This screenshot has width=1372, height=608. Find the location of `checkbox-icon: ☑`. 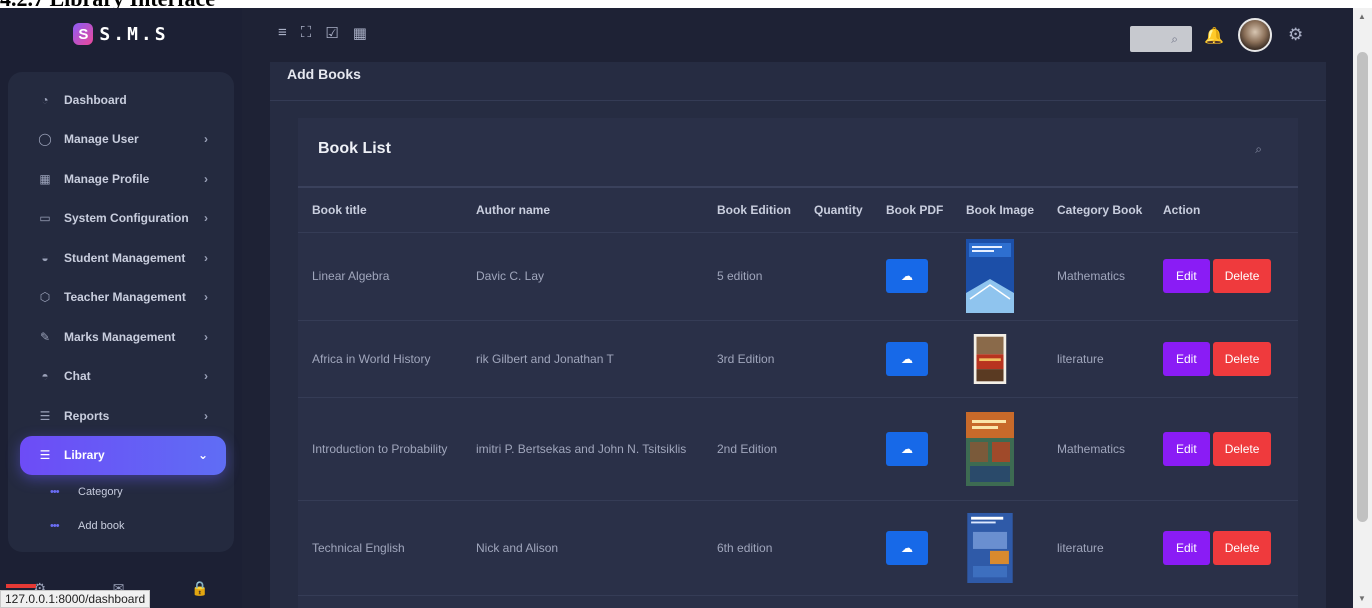

checkbox-icon: ☑ is located at coordinates (331, 33).